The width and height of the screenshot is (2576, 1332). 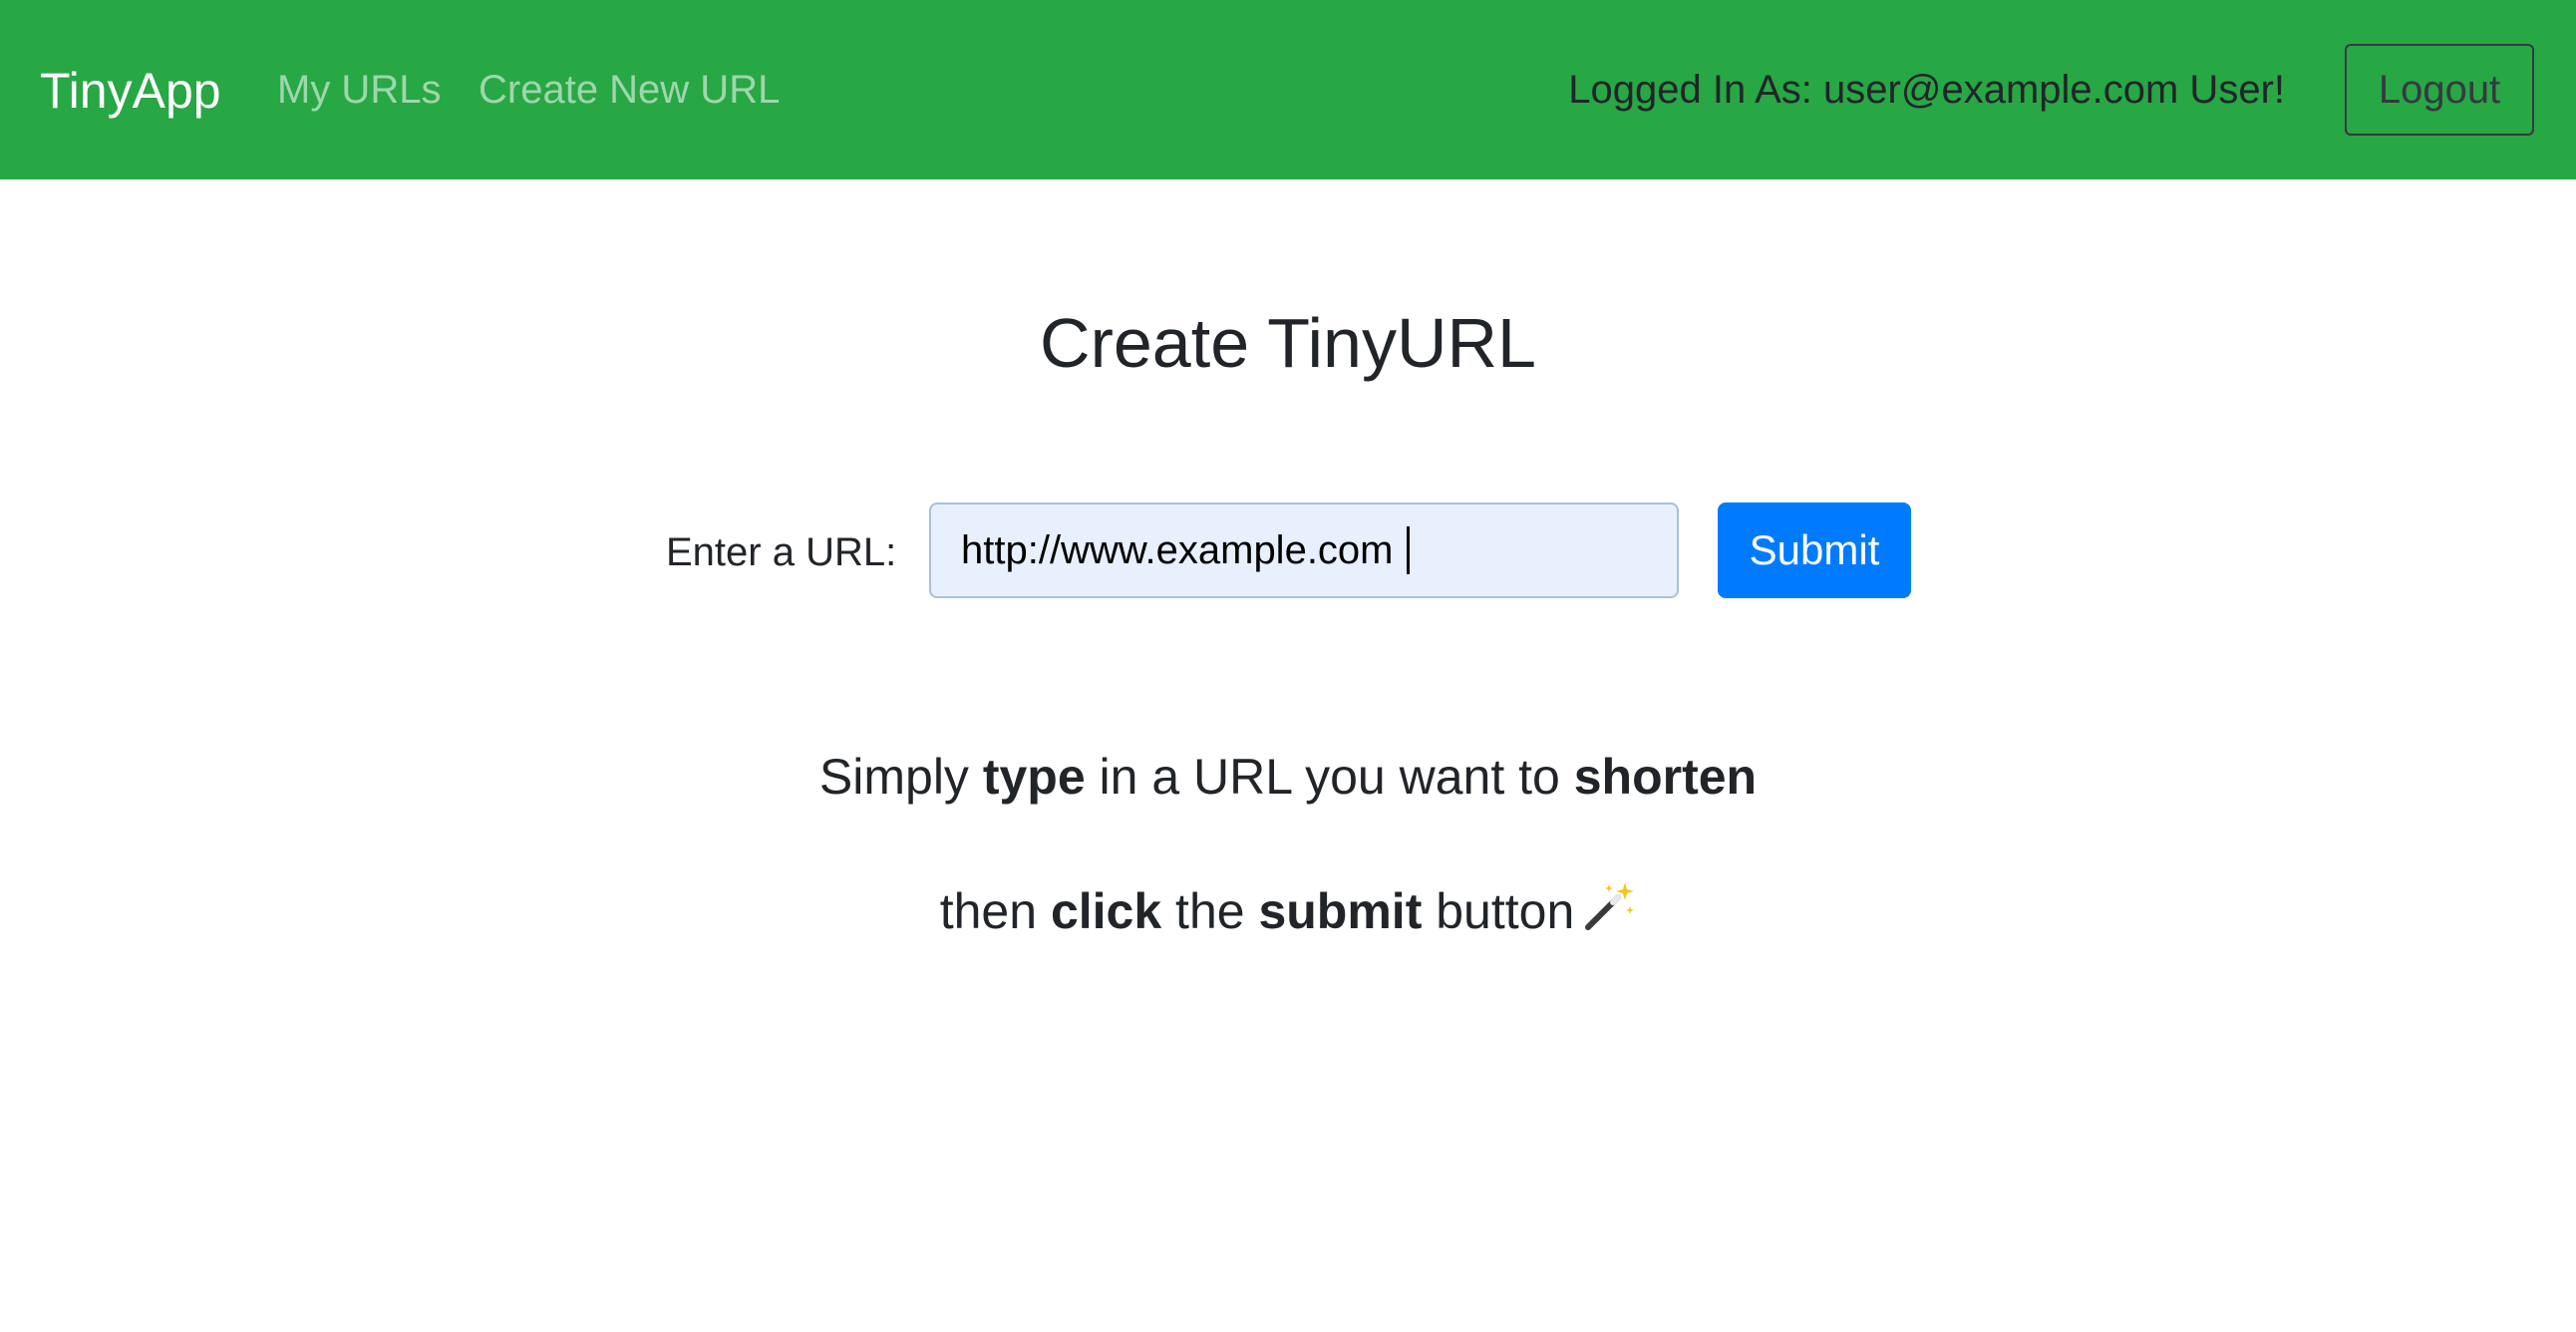 I want to click on instruction-text: the, so click(x=1210, y=911).